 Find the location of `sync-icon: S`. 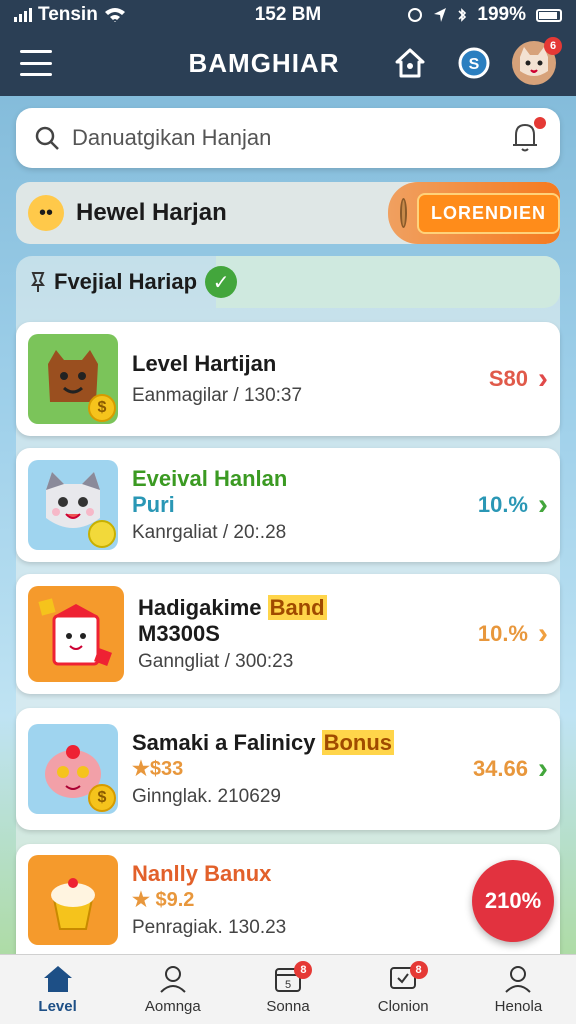

sync-icon: S is located at coordinates (474, 63).